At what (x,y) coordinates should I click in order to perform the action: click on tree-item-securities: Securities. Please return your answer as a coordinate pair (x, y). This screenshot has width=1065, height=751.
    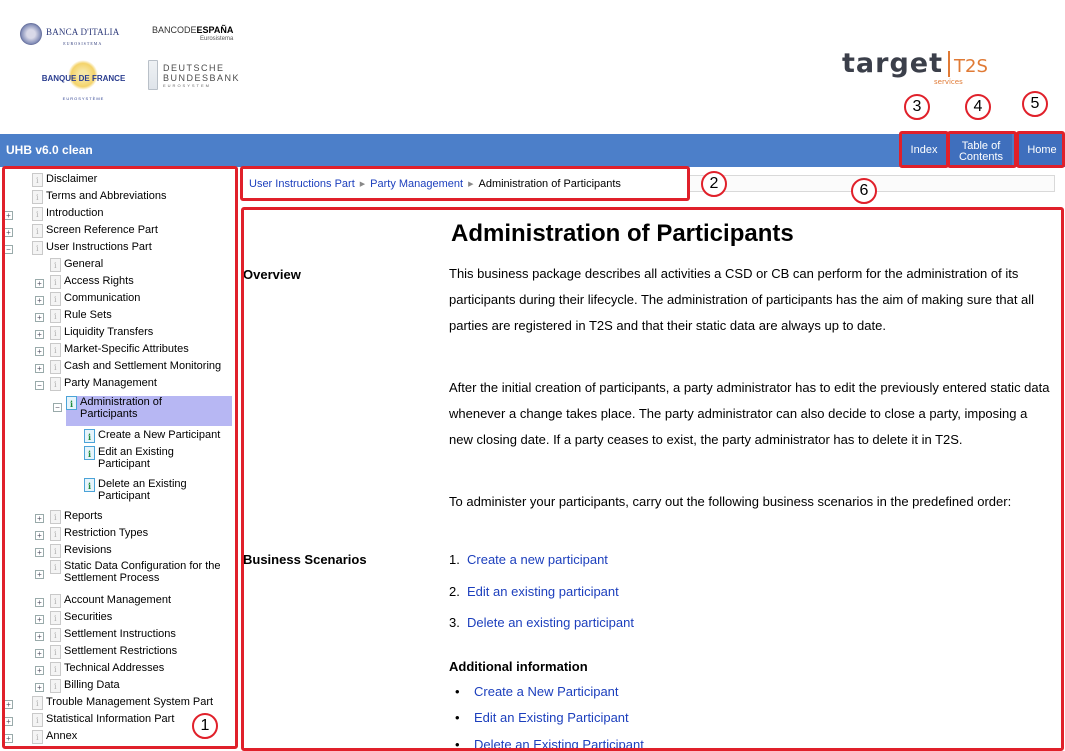
    Looking at the image, I should click on (81, 619).